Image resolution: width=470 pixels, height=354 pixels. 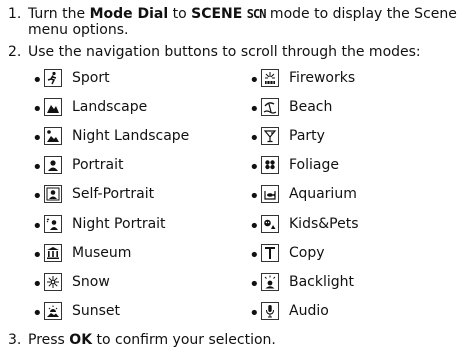 I want to click on scene-mode-label: Beach, so click(x=311, y=107).